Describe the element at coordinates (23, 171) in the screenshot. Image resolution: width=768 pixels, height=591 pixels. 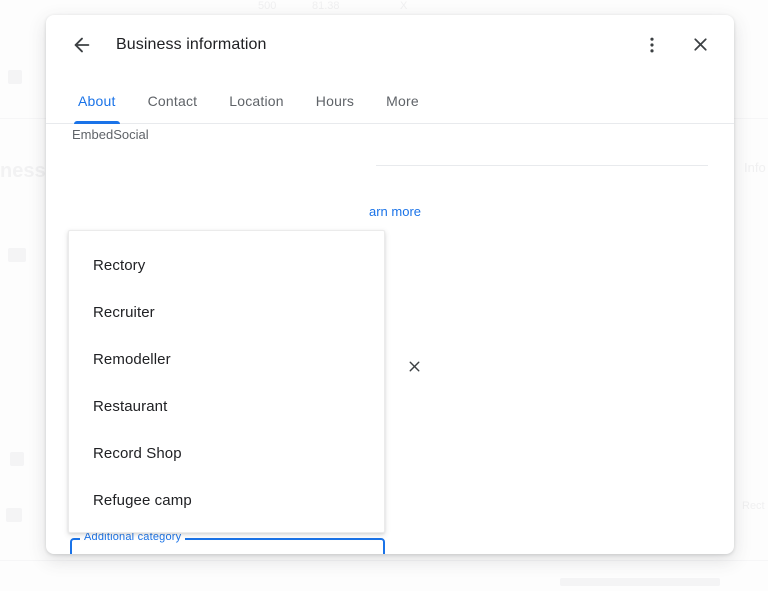
I see `background-ghost-text: ness` at that location.